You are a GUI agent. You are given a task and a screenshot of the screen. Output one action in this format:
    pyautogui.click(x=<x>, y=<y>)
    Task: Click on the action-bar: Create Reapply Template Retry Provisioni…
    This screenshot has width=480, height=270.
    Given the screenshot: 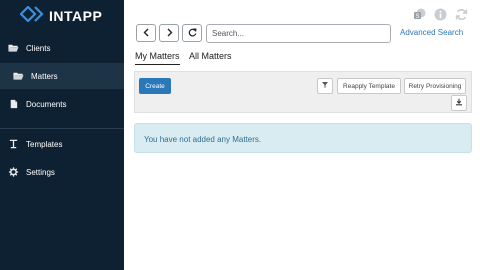 What is the action you would take?
    pyautogui.click(x=303, y=92)
    